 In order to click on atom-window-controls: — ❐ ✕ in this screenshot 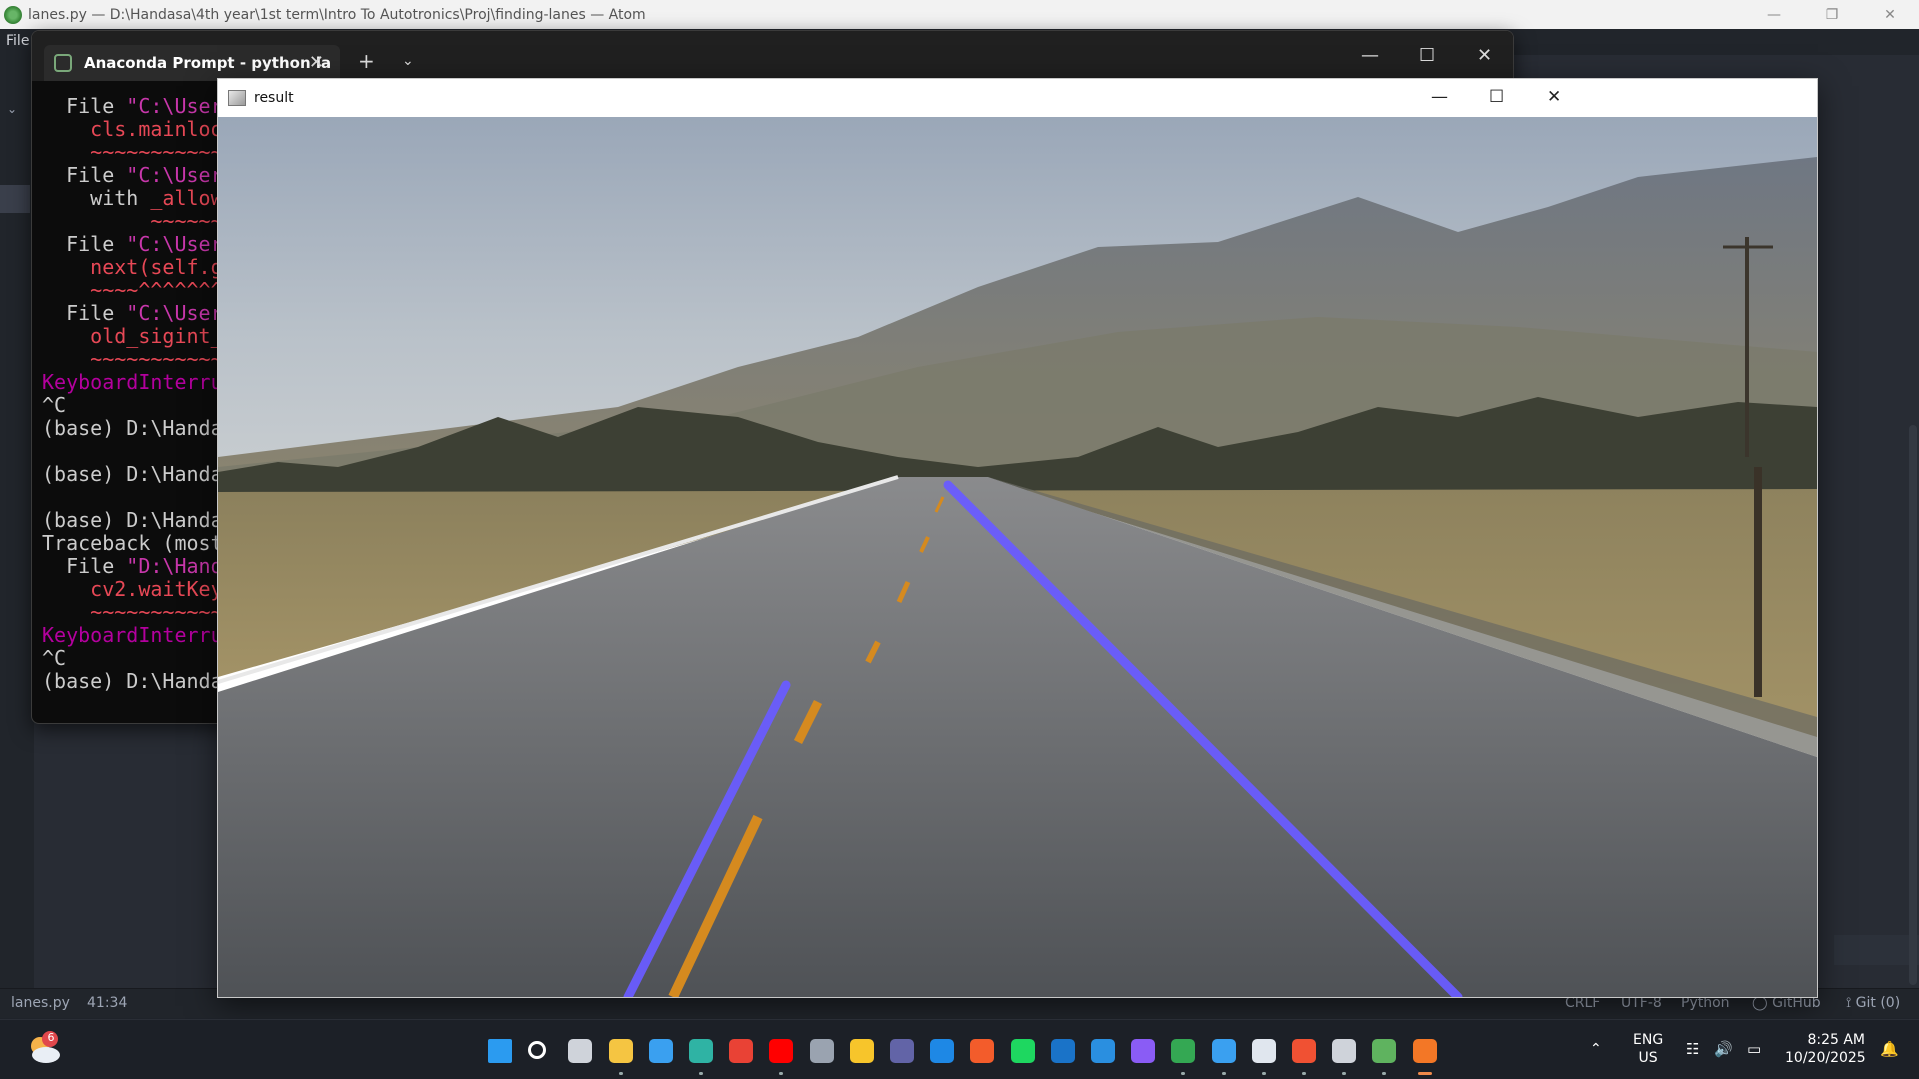, I will do `click(1832, 14)`.